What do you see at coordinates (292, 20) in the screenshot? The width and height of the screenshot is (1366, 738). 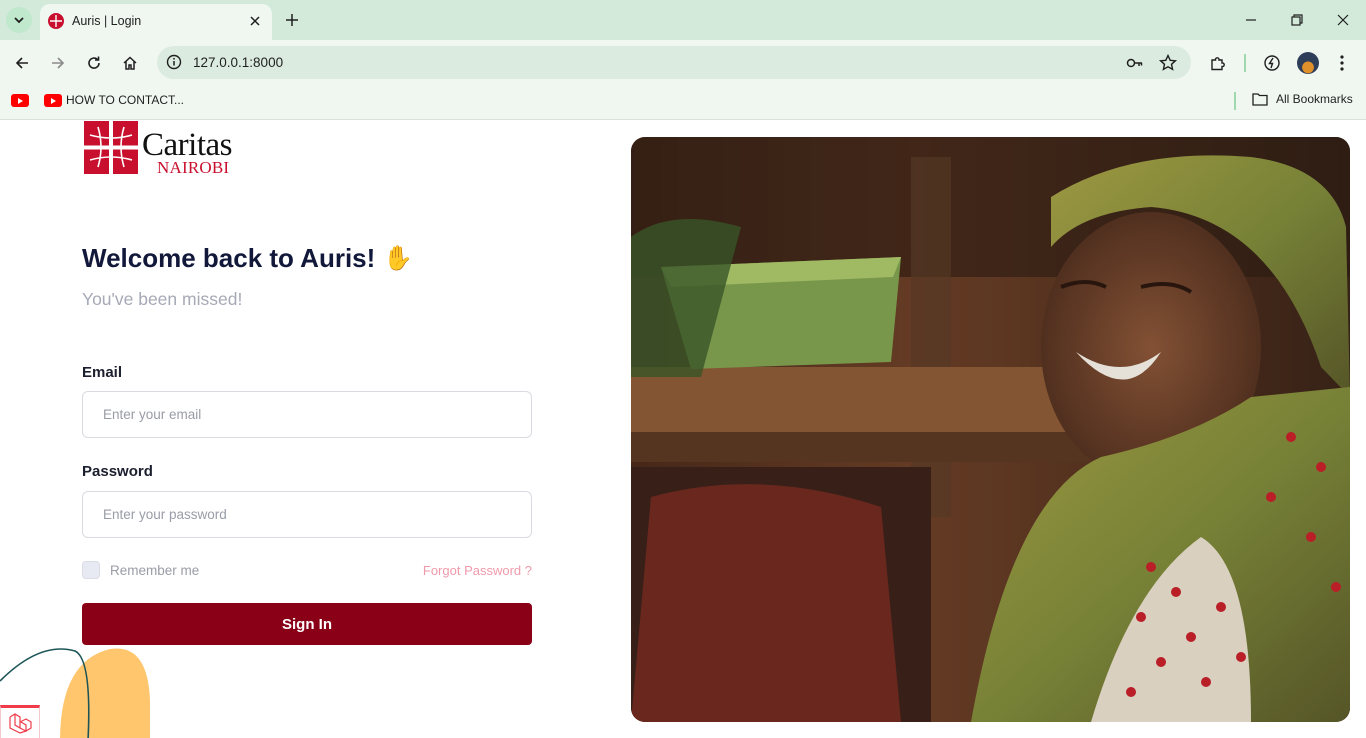 I see `new-tab-icon` at bounding box center [292, 20].